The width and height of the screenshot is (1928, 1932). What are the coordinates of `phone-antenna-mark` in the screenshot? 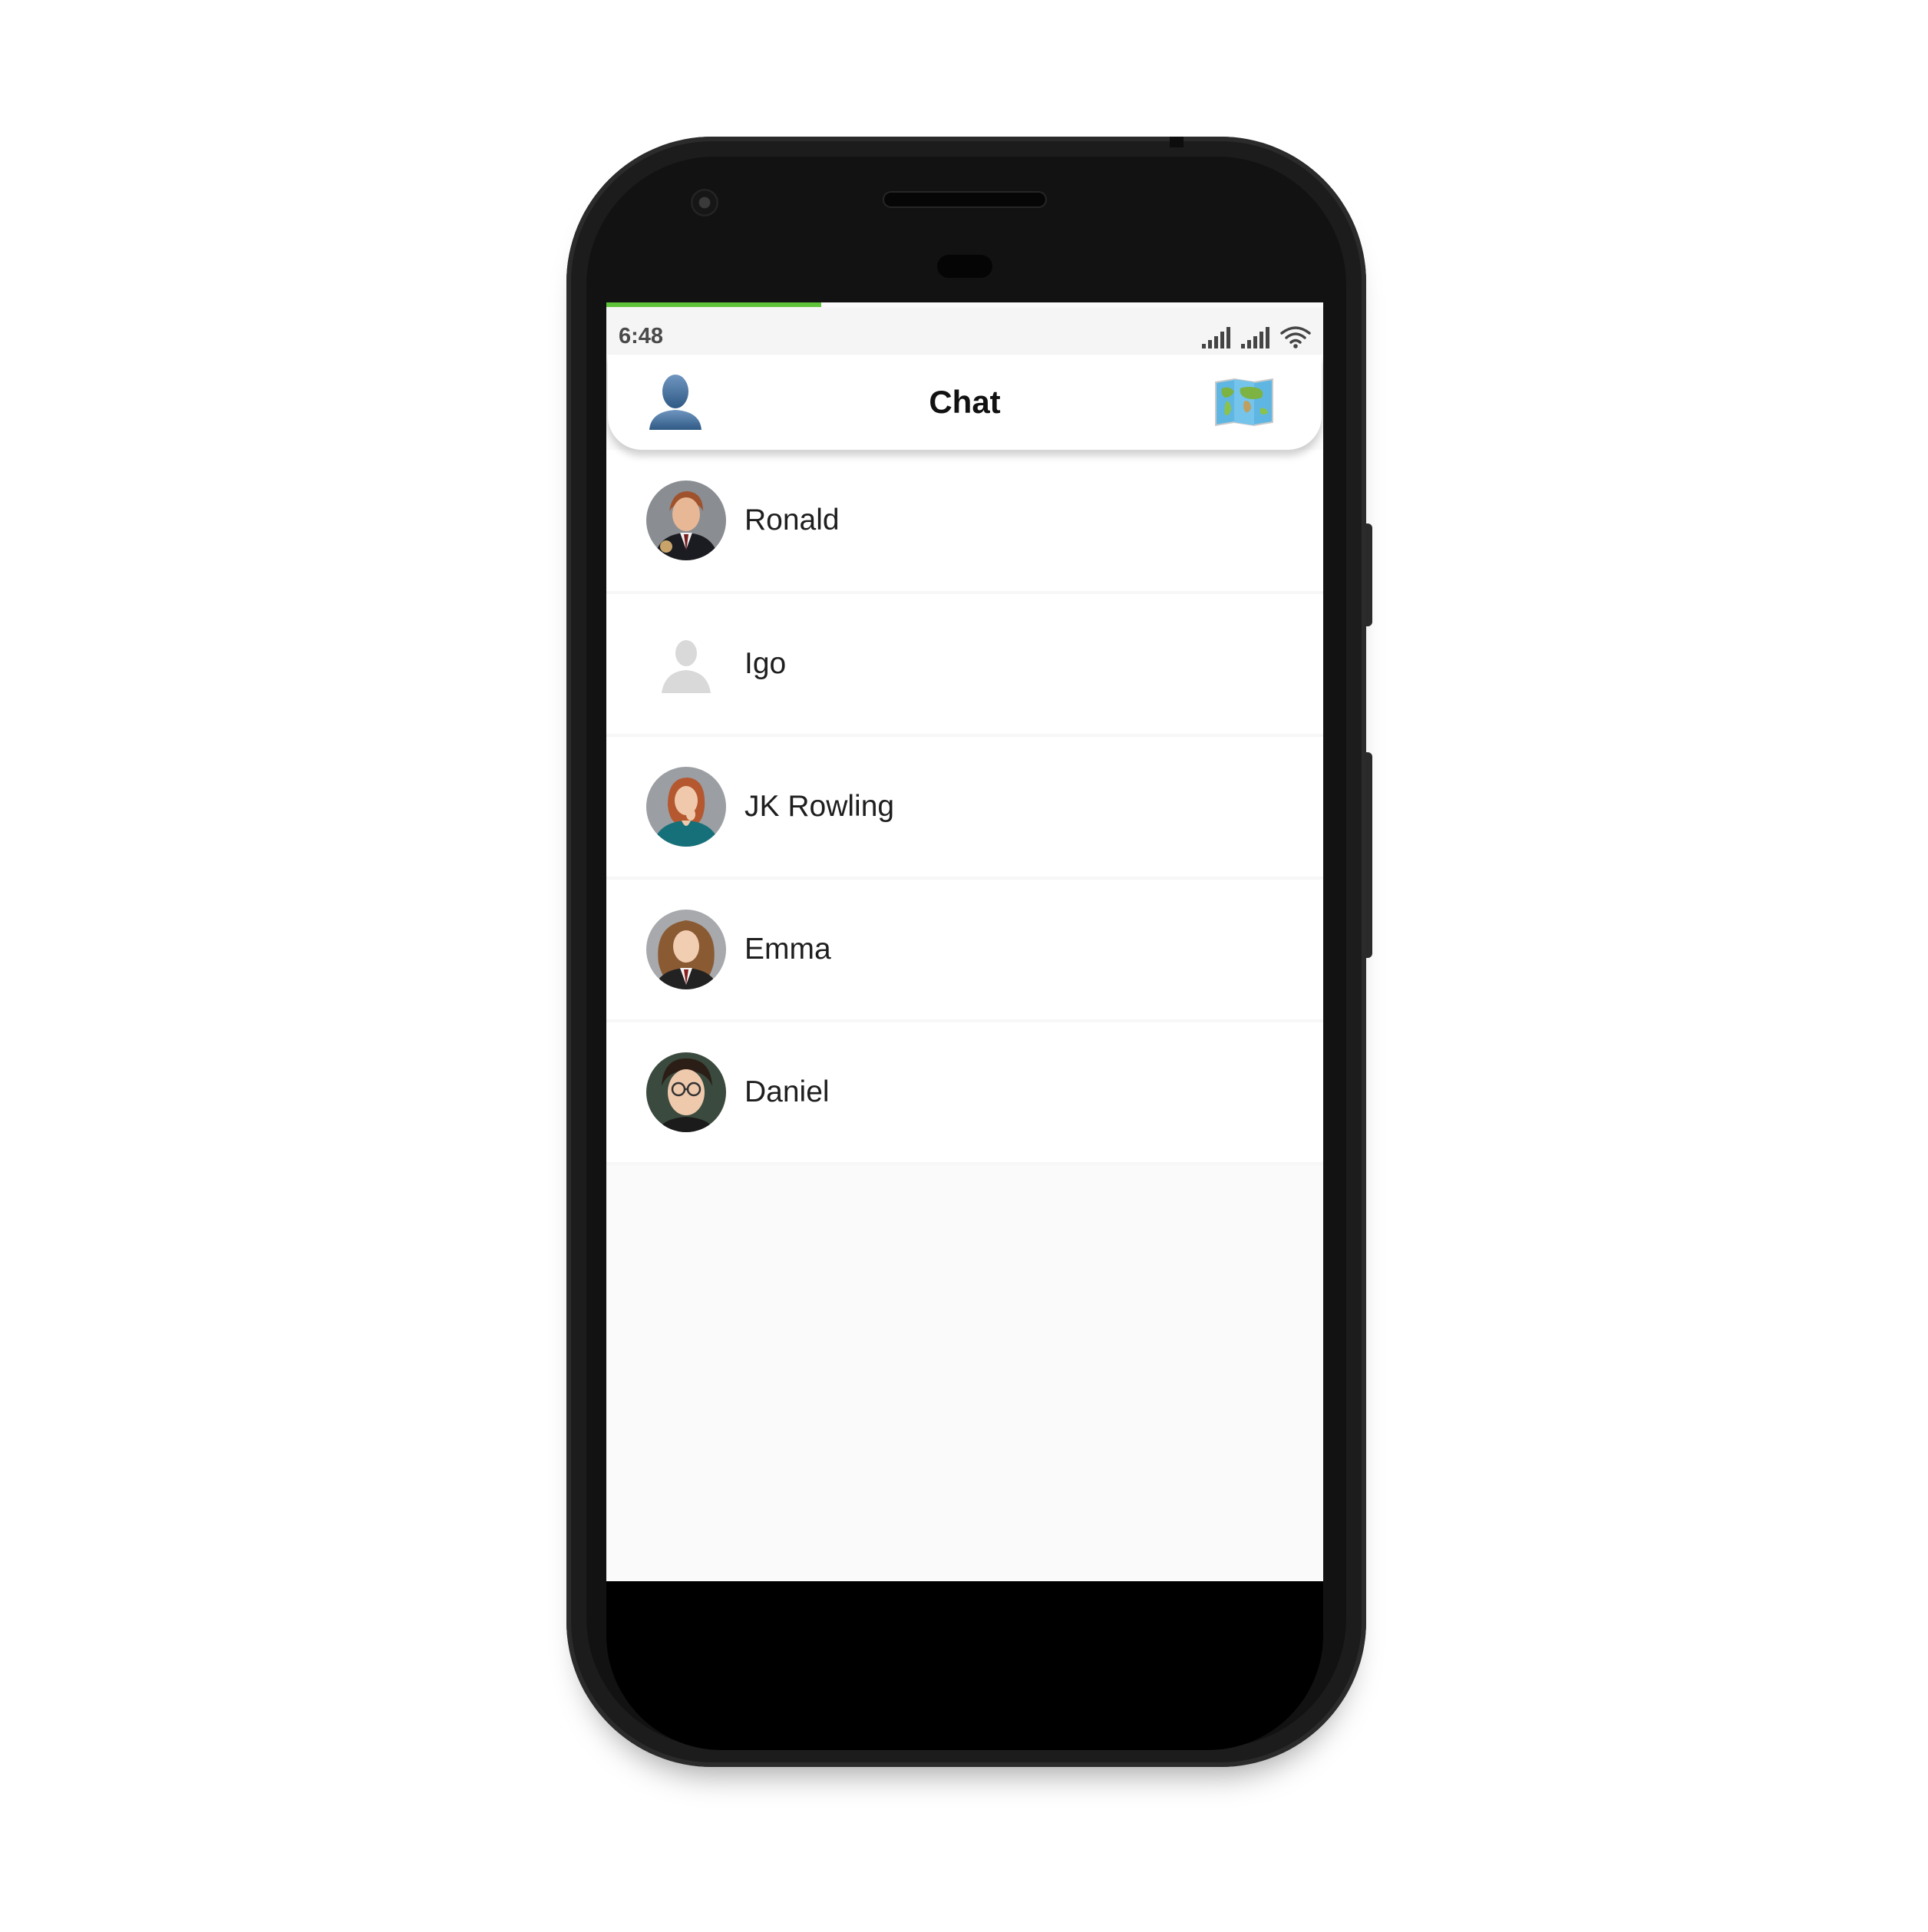 It's located at (1177, 142).